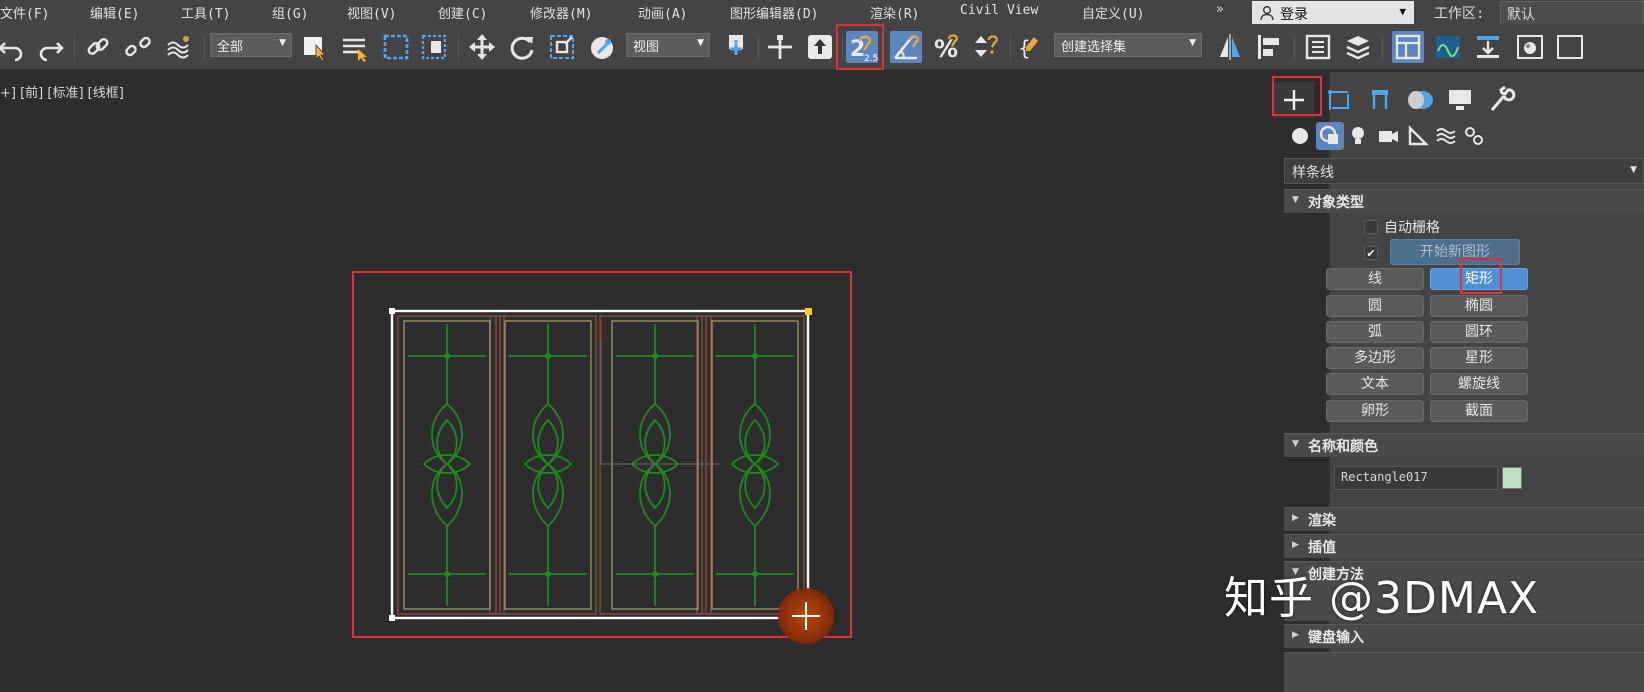 The height and width of the screenshot is (692, 1644). I want to click on tab-hierarchy, so click(1380, 100).